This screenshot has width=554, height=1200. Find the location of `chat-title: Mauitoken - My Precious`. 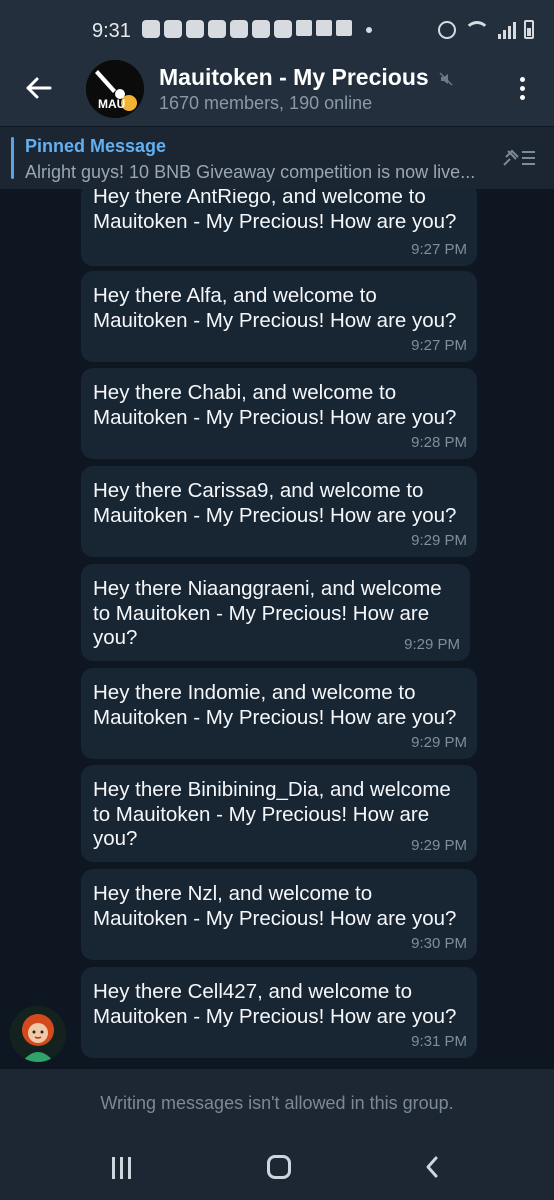

chat-title: Mauitoken - My Precious is located at coordinates (294, 77).